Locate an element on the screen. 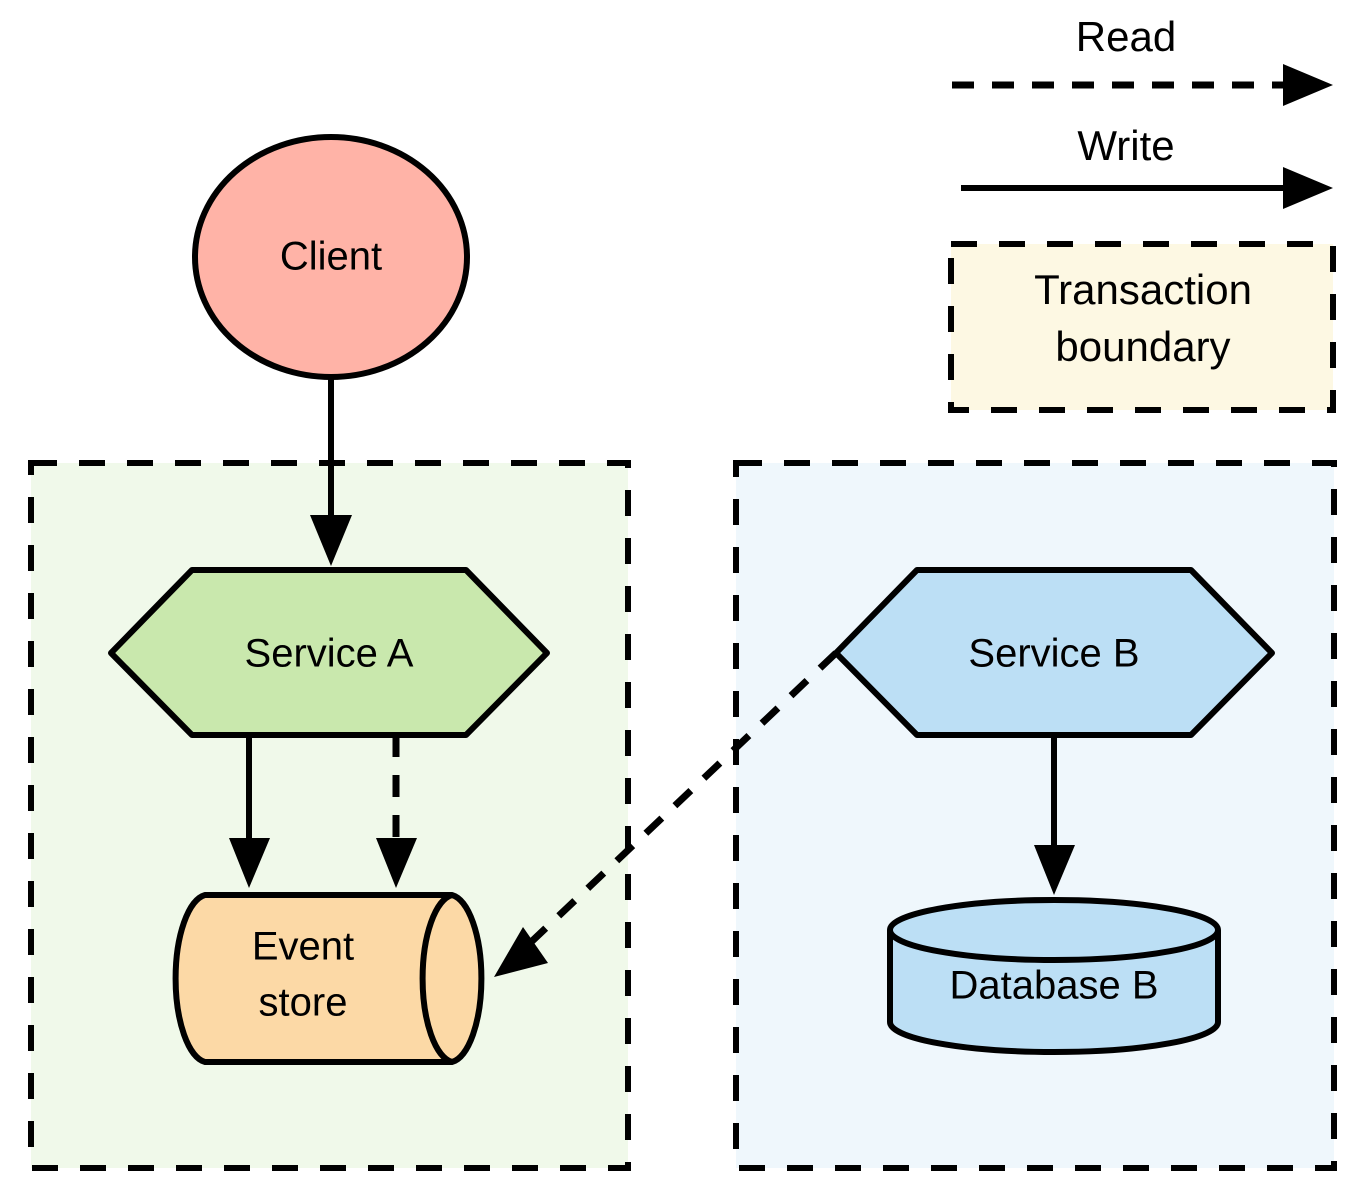  legend-read: Read is located at coordinates (1142, 59).